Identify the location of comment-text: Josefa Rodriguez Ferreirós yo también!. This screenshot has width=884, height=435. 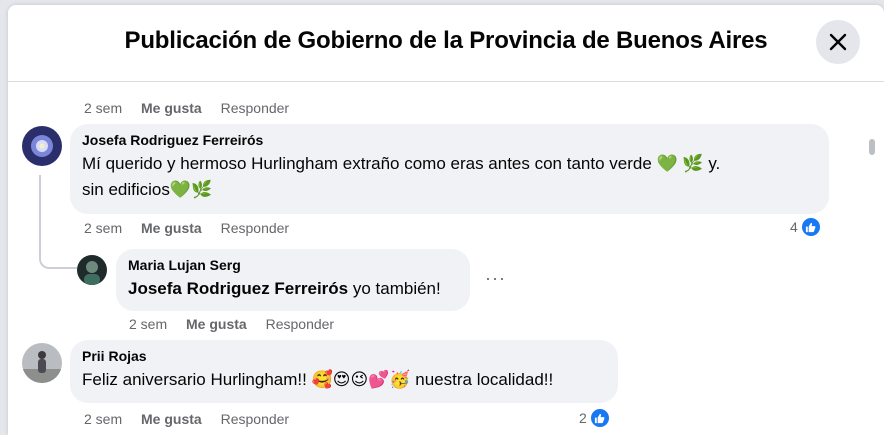
(293, 289).